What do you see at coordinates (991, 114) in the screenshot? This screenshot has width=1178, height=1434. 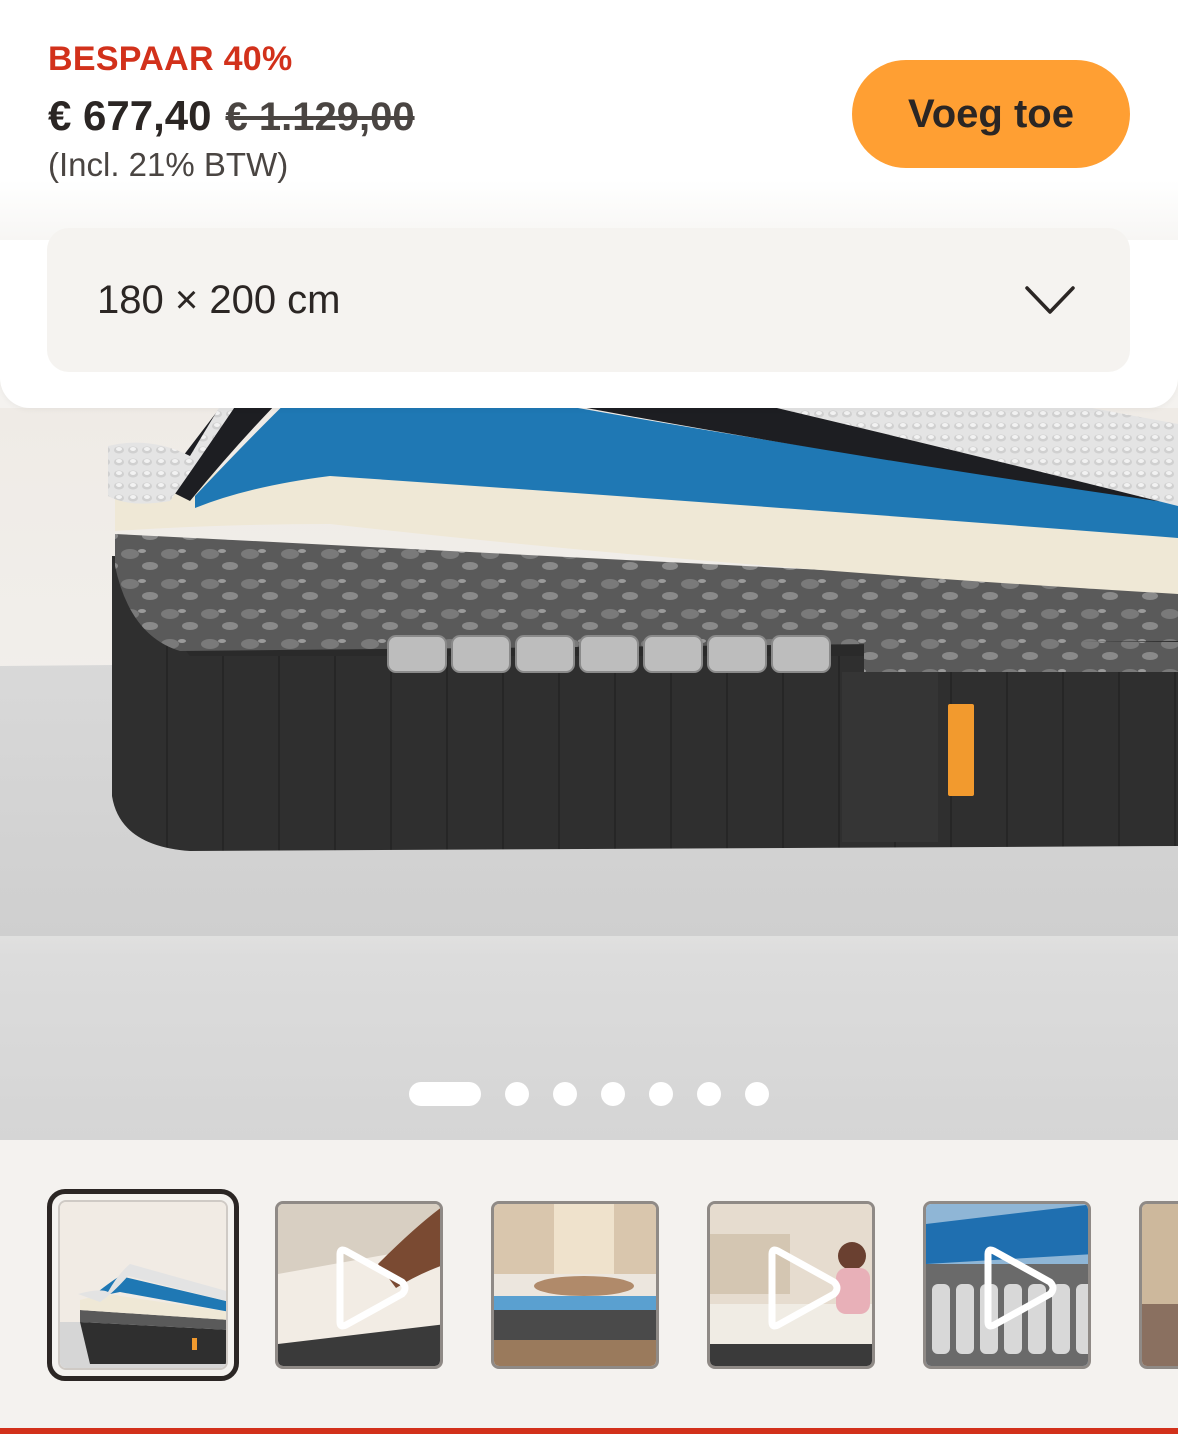 I see `add-to-cart-button: Voeg toe` at bounding box center [991, 114].